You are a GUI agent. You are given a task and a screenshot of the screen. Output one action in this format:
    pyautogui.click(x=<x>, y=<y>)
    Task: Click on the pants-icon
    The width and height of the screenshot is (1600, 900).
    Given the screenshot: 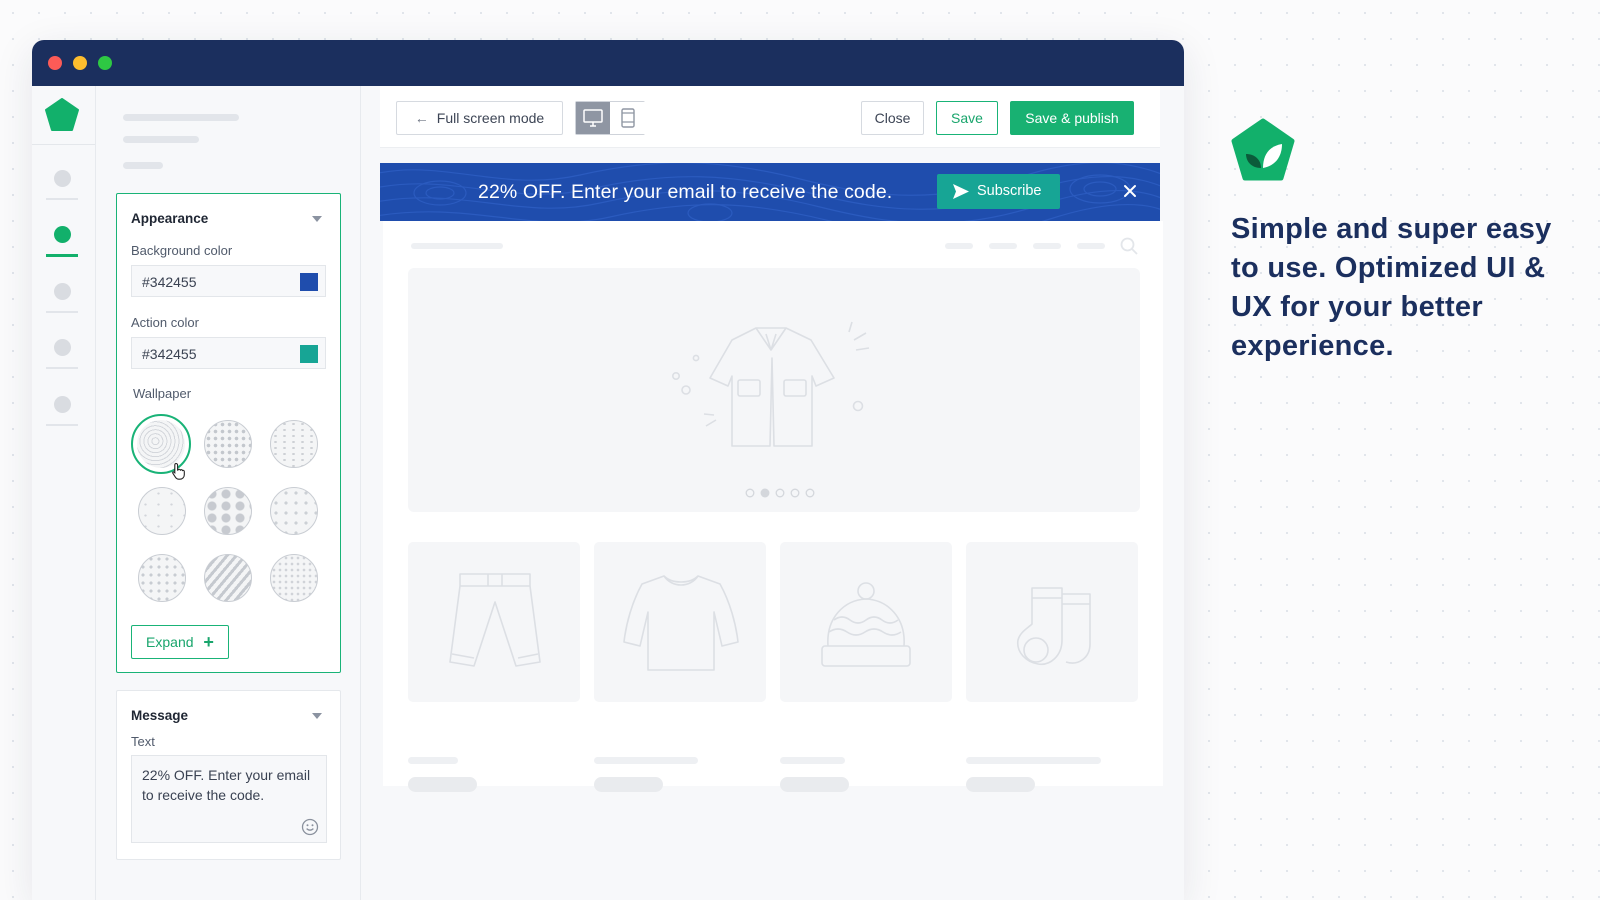 What is the action you would take?
    pyautogui.click(x=495, y=620)
    